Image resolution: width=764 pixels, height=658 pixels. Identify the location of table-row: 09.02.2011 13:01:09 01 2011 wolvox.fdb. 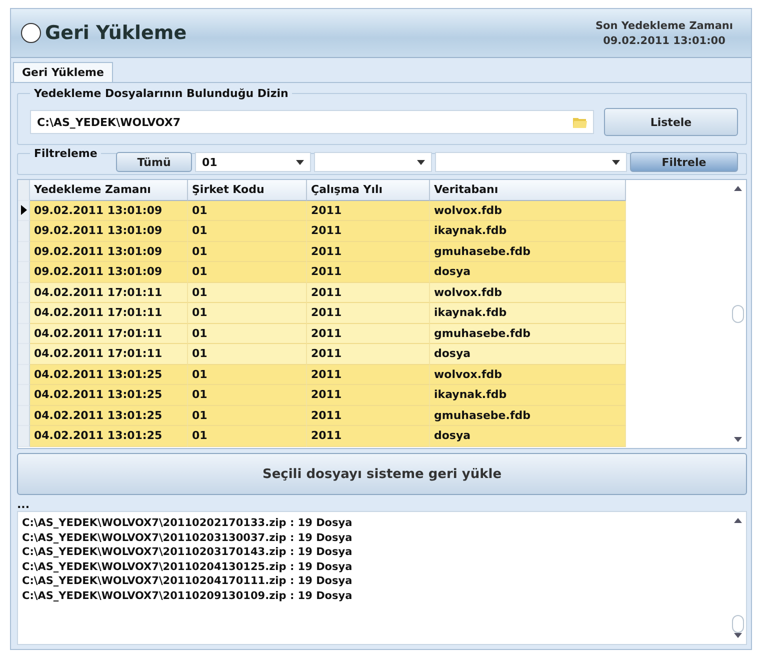
(328, 210).